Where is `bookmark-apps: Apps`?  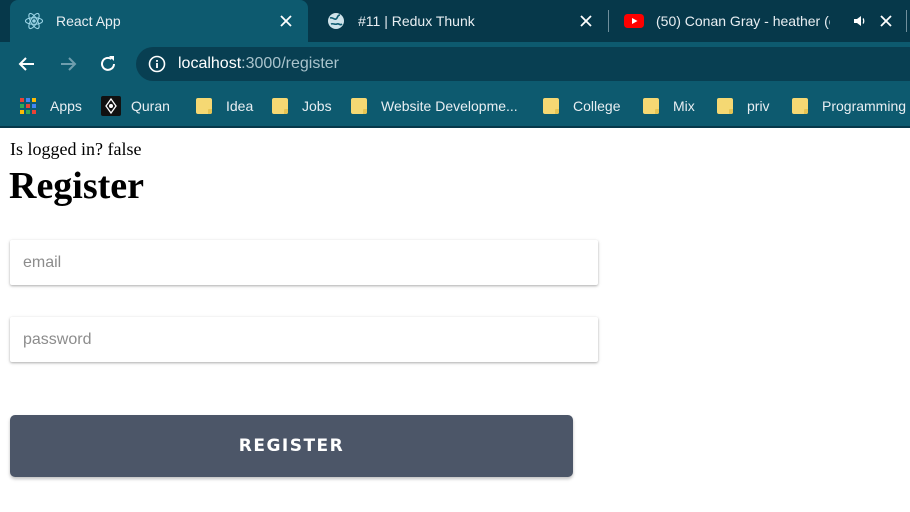
bookmark-apps: Apps is located at coordinates (51, 106).